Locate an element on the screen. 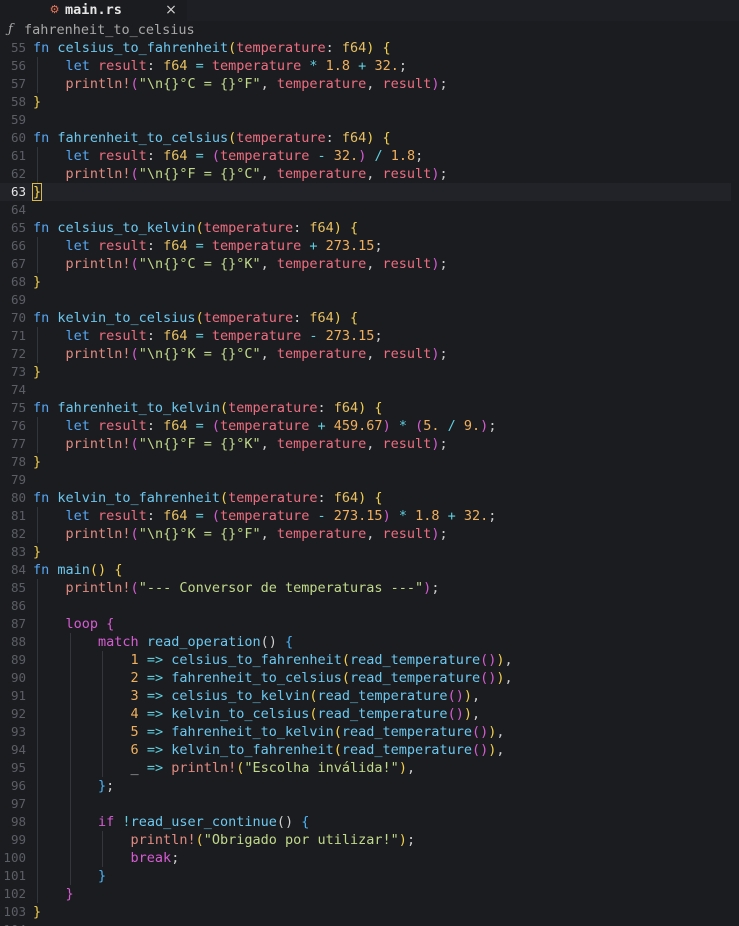 Image resolution: width=739 pixels, height=926 pixels. code-line: 64 is located at coordinates (369, 210).